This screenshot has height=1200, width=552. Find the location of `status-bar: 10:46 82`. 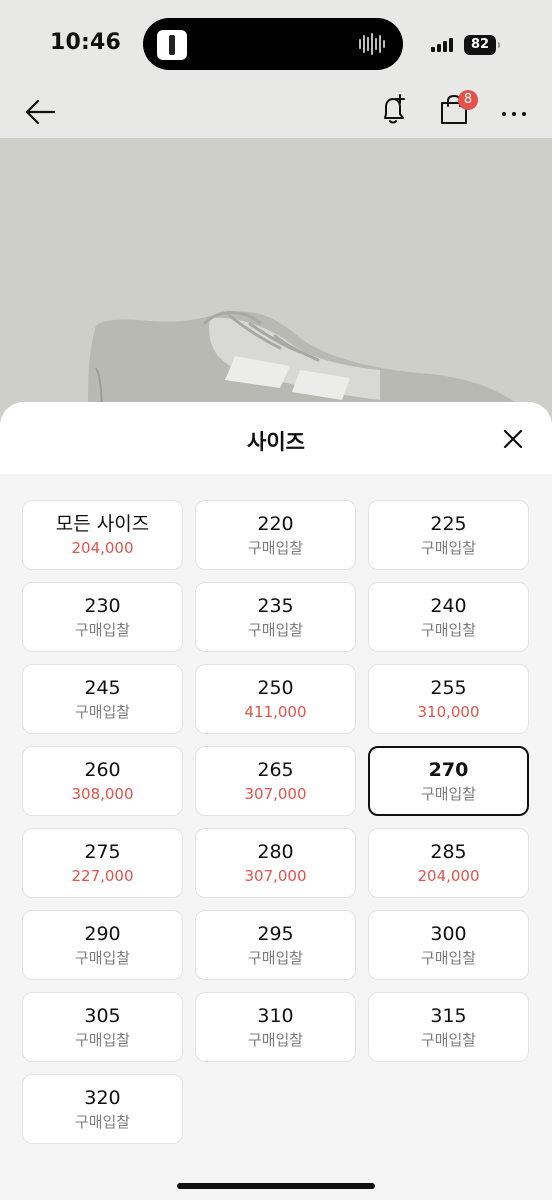

status-bar: 10:46 82 is located at coordinates (276, 45).